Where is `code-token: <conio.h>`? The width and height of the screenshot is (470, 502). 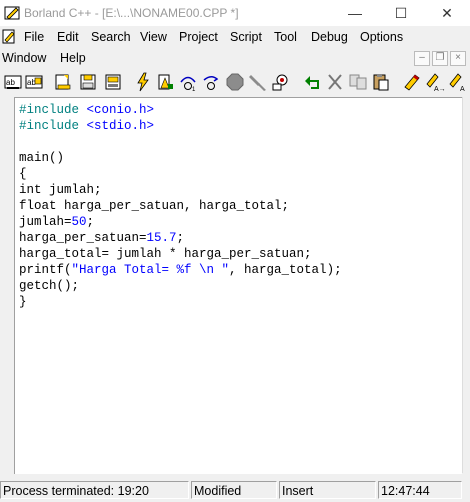
code-token: <conio.h> is located at coordinates (120, 110).